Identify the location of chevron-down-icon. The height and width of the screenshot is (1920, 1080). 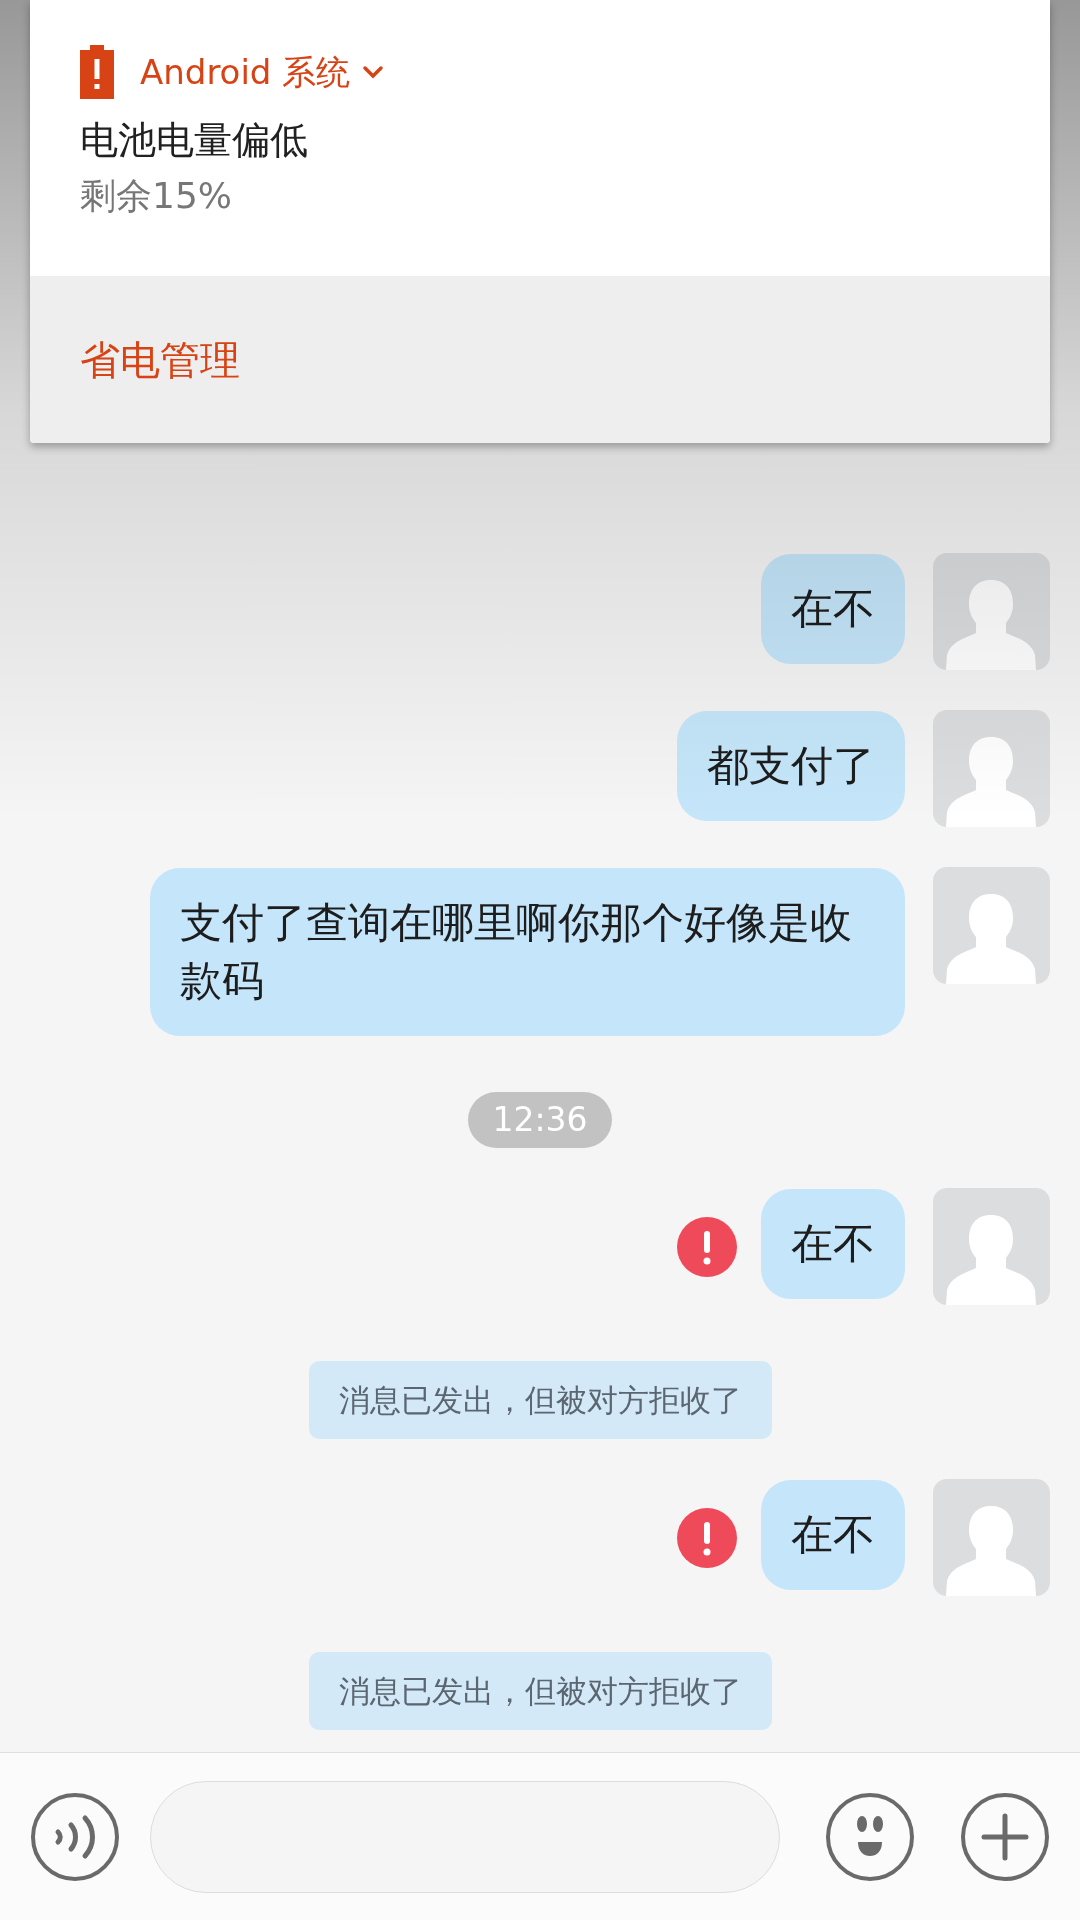
(373, 72).